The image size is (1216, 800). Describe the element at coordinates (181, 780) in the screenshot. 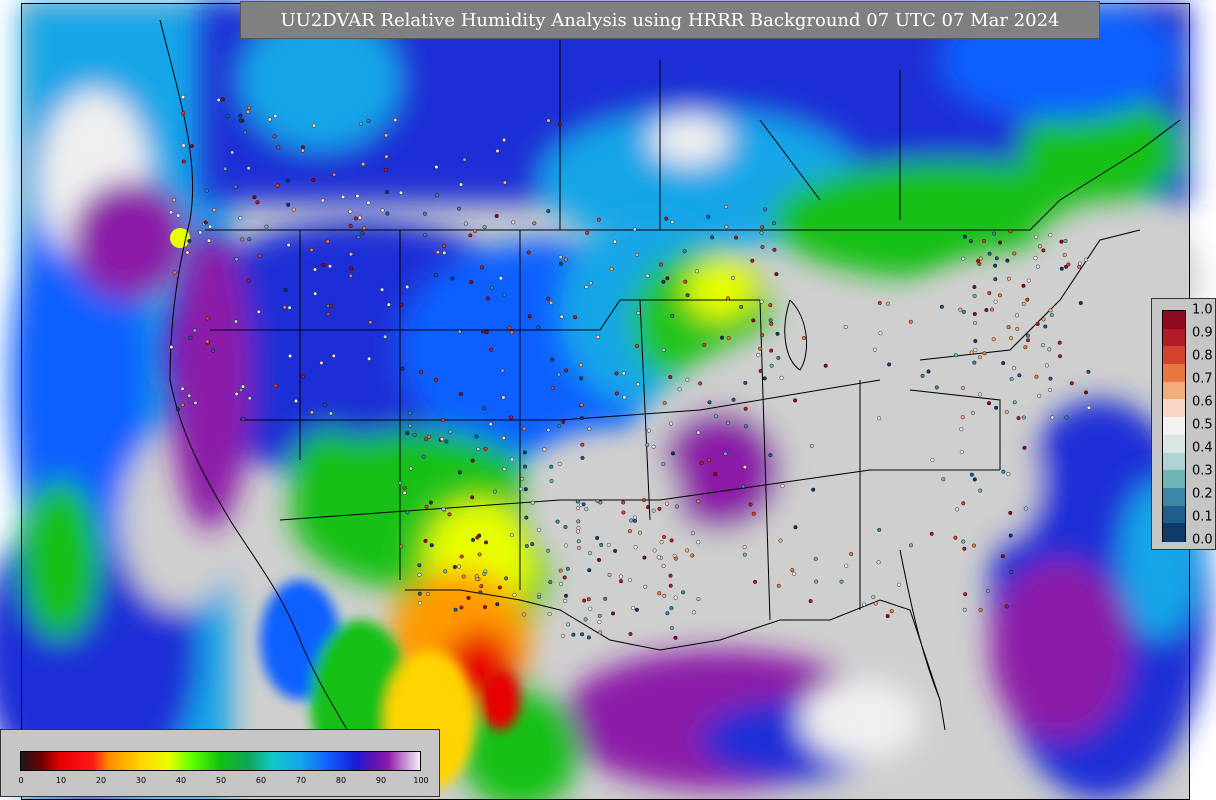

I see `rh-tick-label: 40` at that location.